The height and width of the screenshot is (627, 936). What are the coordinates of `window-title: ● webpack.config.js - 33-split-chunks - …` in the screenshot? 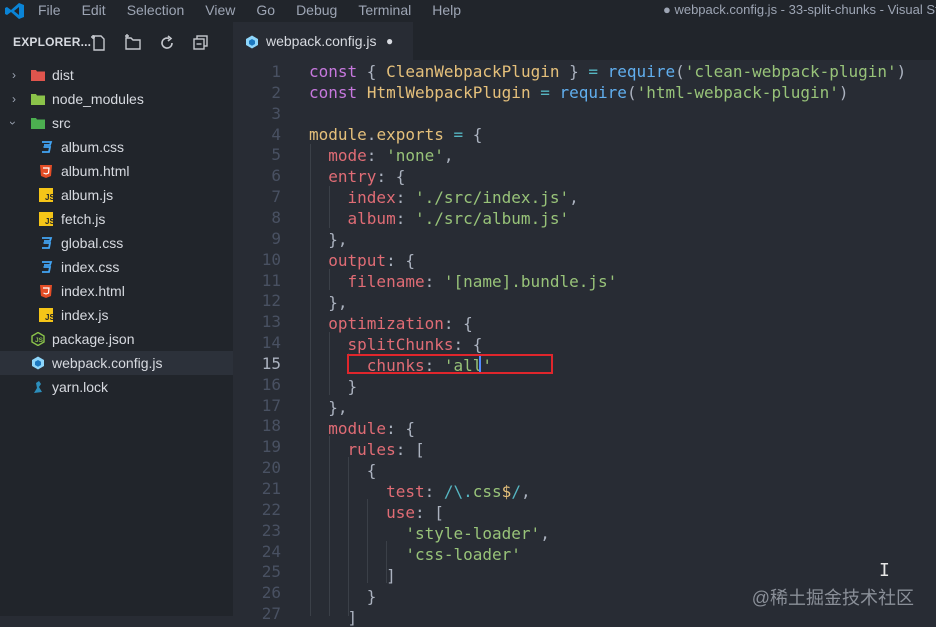 It's located at (799, 9).